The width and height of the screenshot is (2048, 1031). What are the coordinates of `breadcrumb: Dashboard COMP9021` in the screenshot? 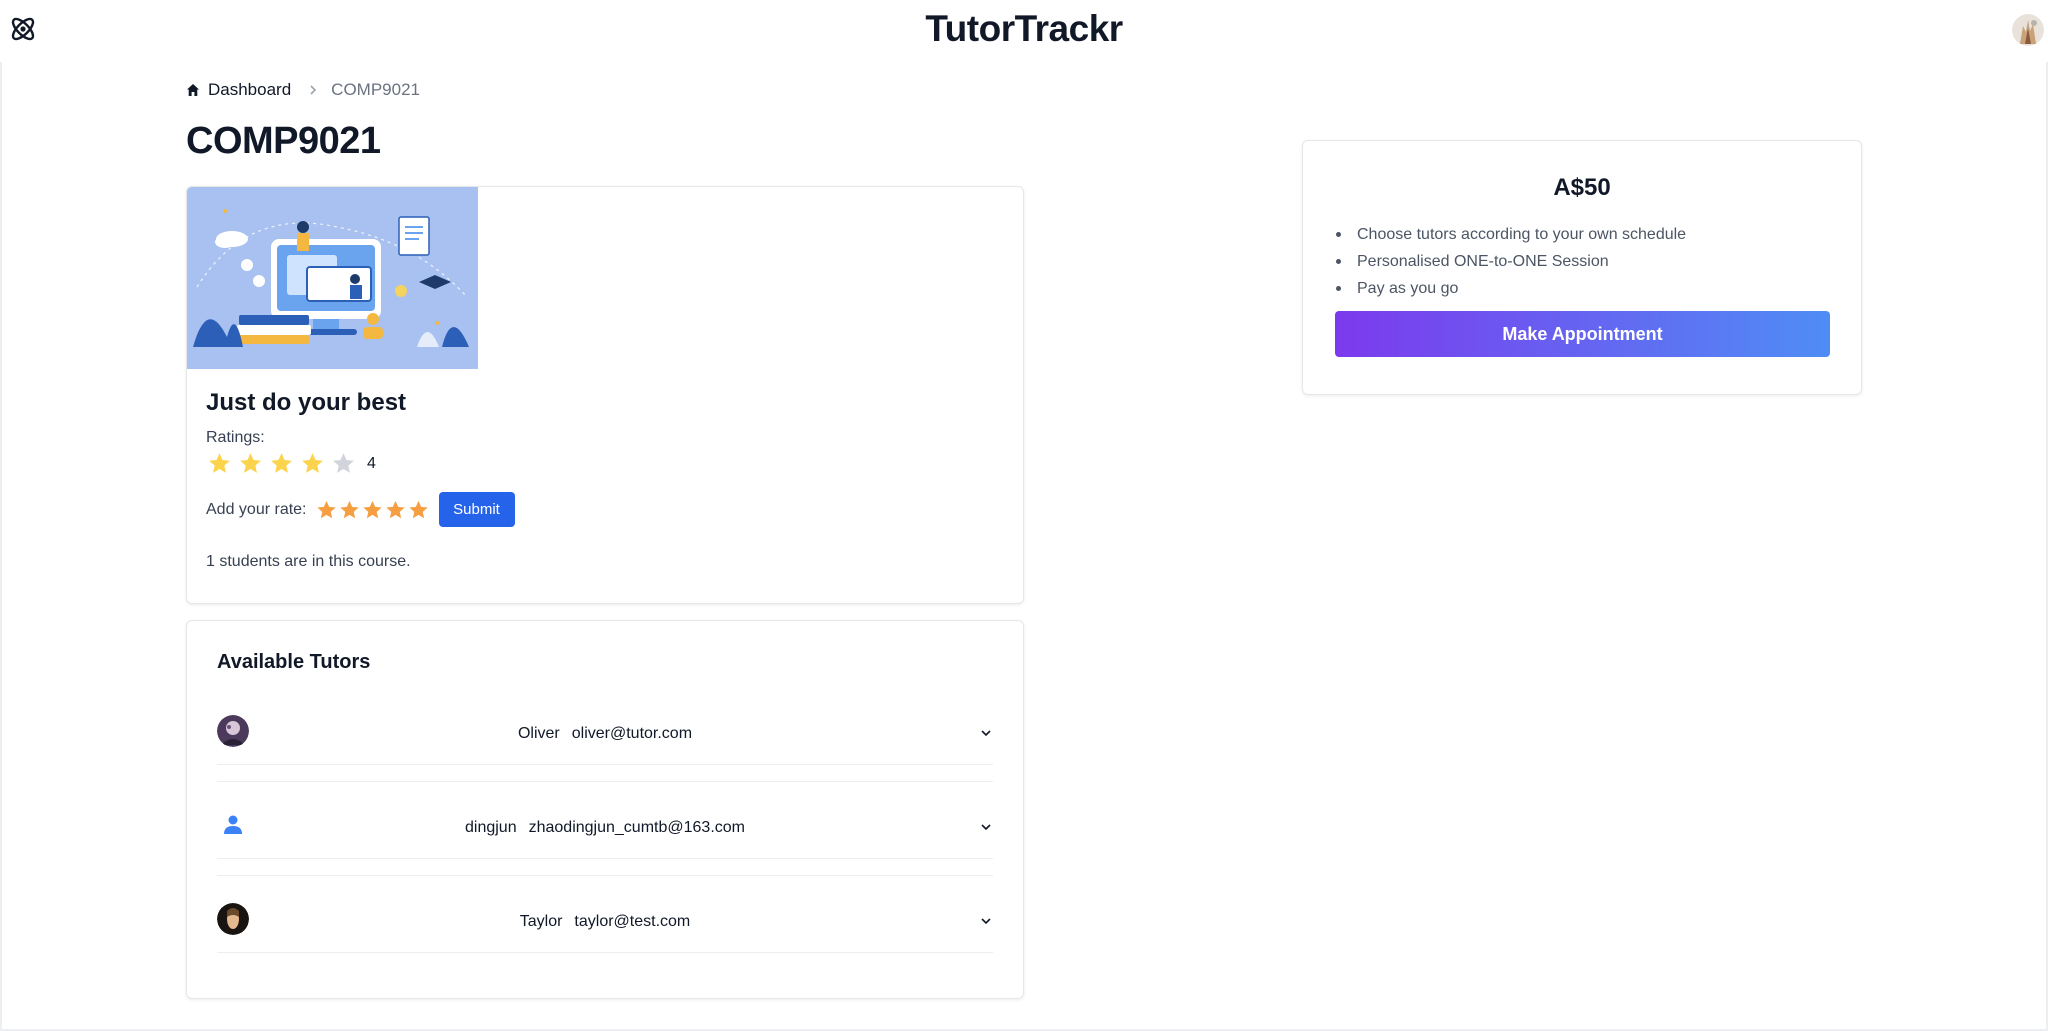 It's located at (303, 90).